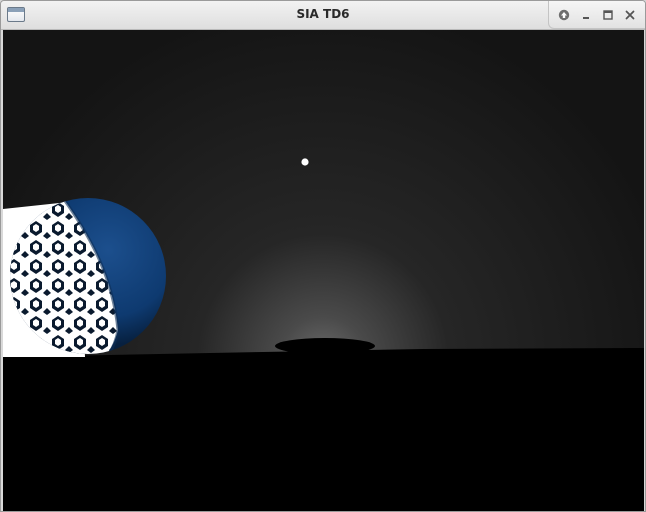 The height and width of the screenshot is (512, 646). What do you see at coordinates (305, 162) in the screenshot?
I see `light-source` at bounding box center [305, 162].